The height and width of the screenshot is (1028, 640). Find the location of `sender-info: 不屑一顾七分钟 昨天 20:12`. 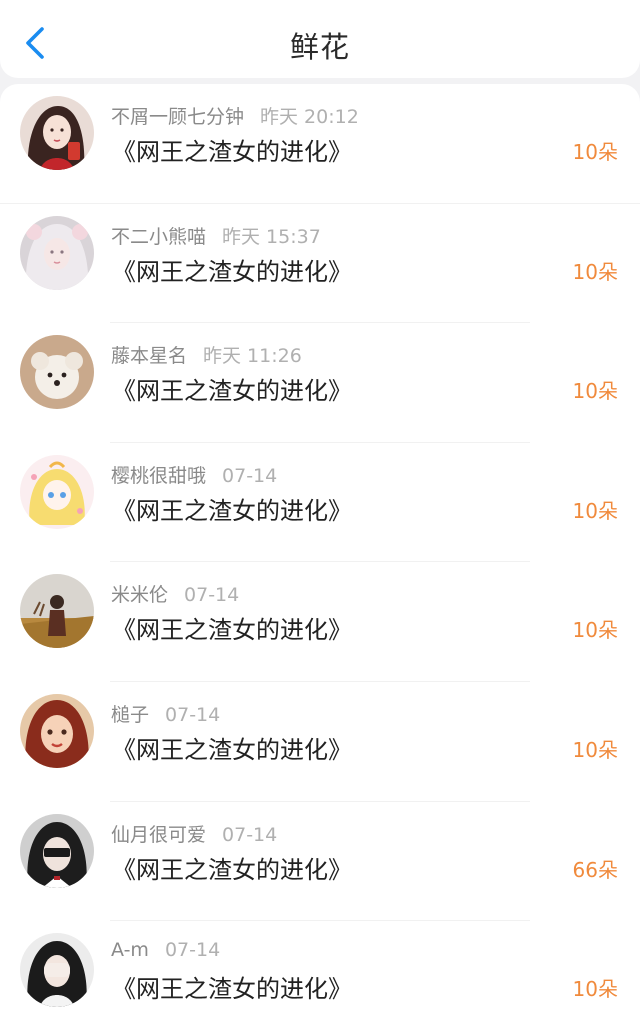

sender-info: 不屑一顾七分钟 昨天 20:12 is located at coordinates (235, 115).